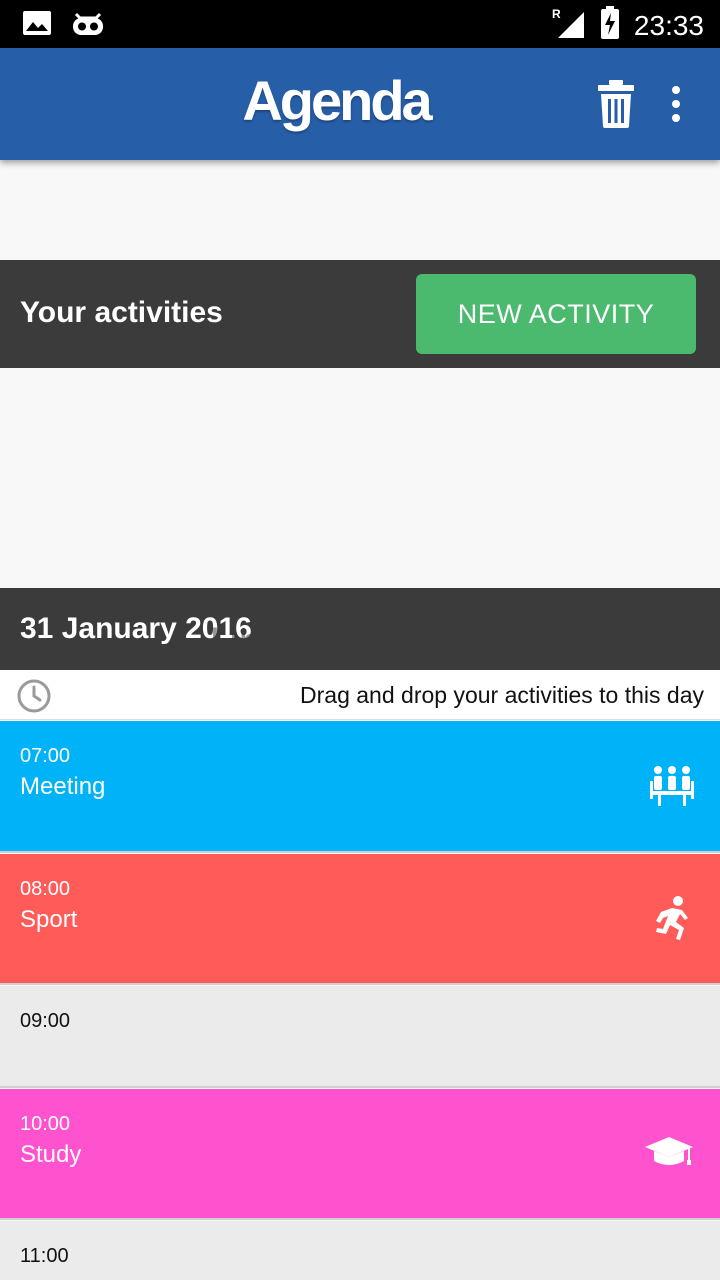  Describe the element at coordinates (45, 1124) in the screenshot. I see `slot-time: 10:00` at that location.